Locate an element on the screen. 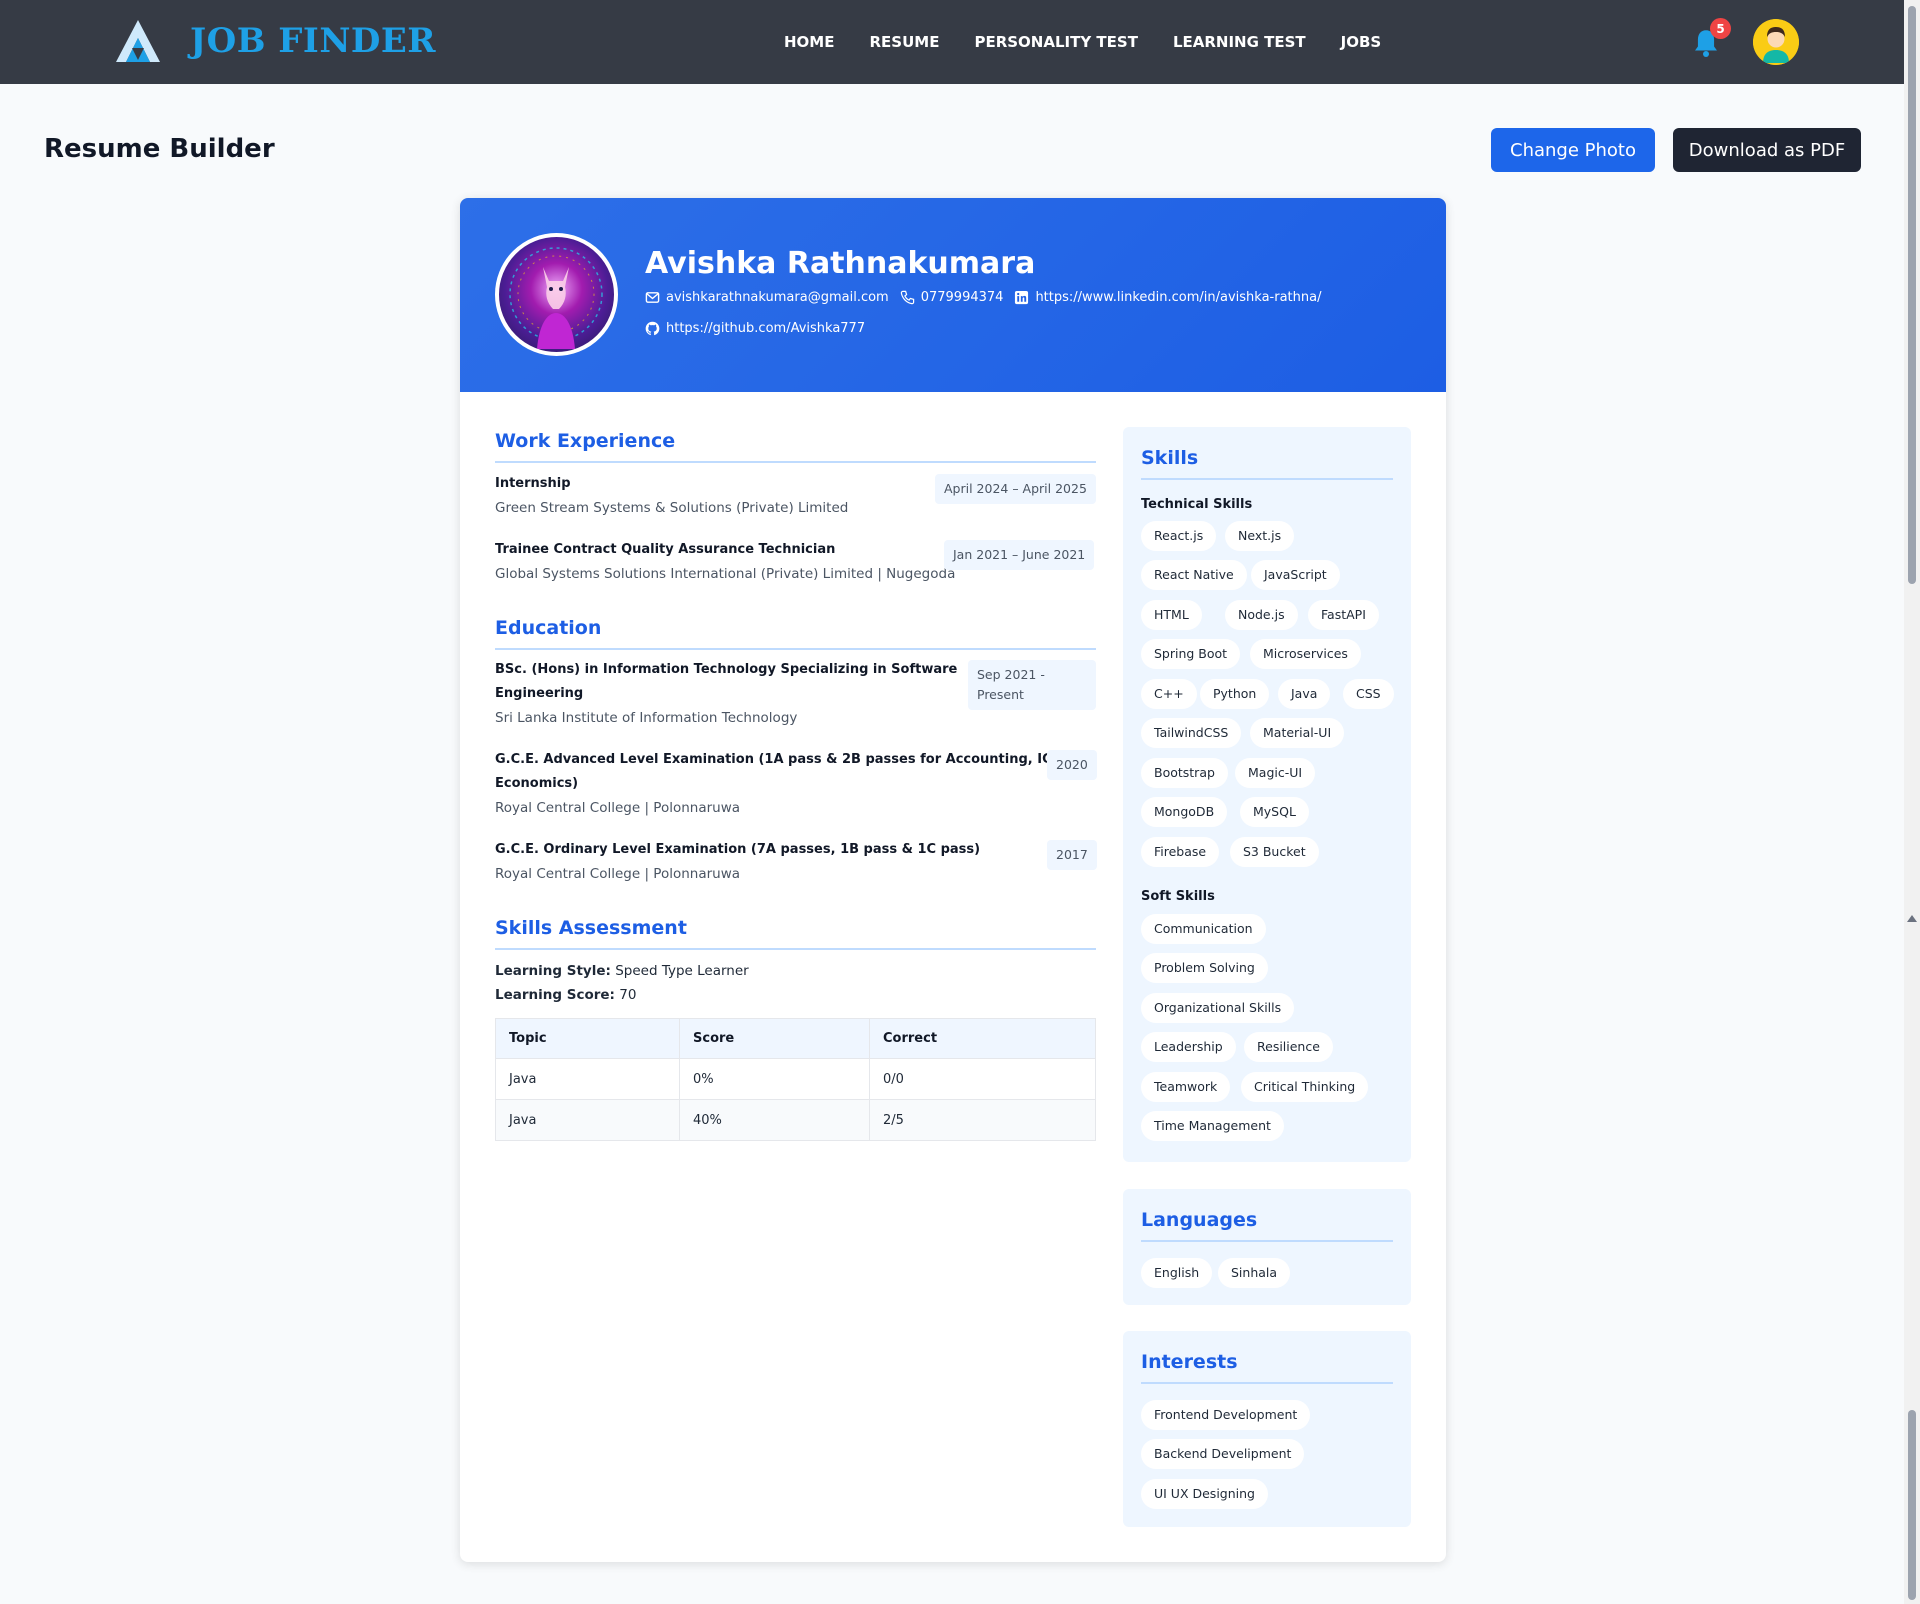 The width and height of the screenshot is (1920, 1604). skill-tag: Bootstrap is located at coordinates (1184, 773).